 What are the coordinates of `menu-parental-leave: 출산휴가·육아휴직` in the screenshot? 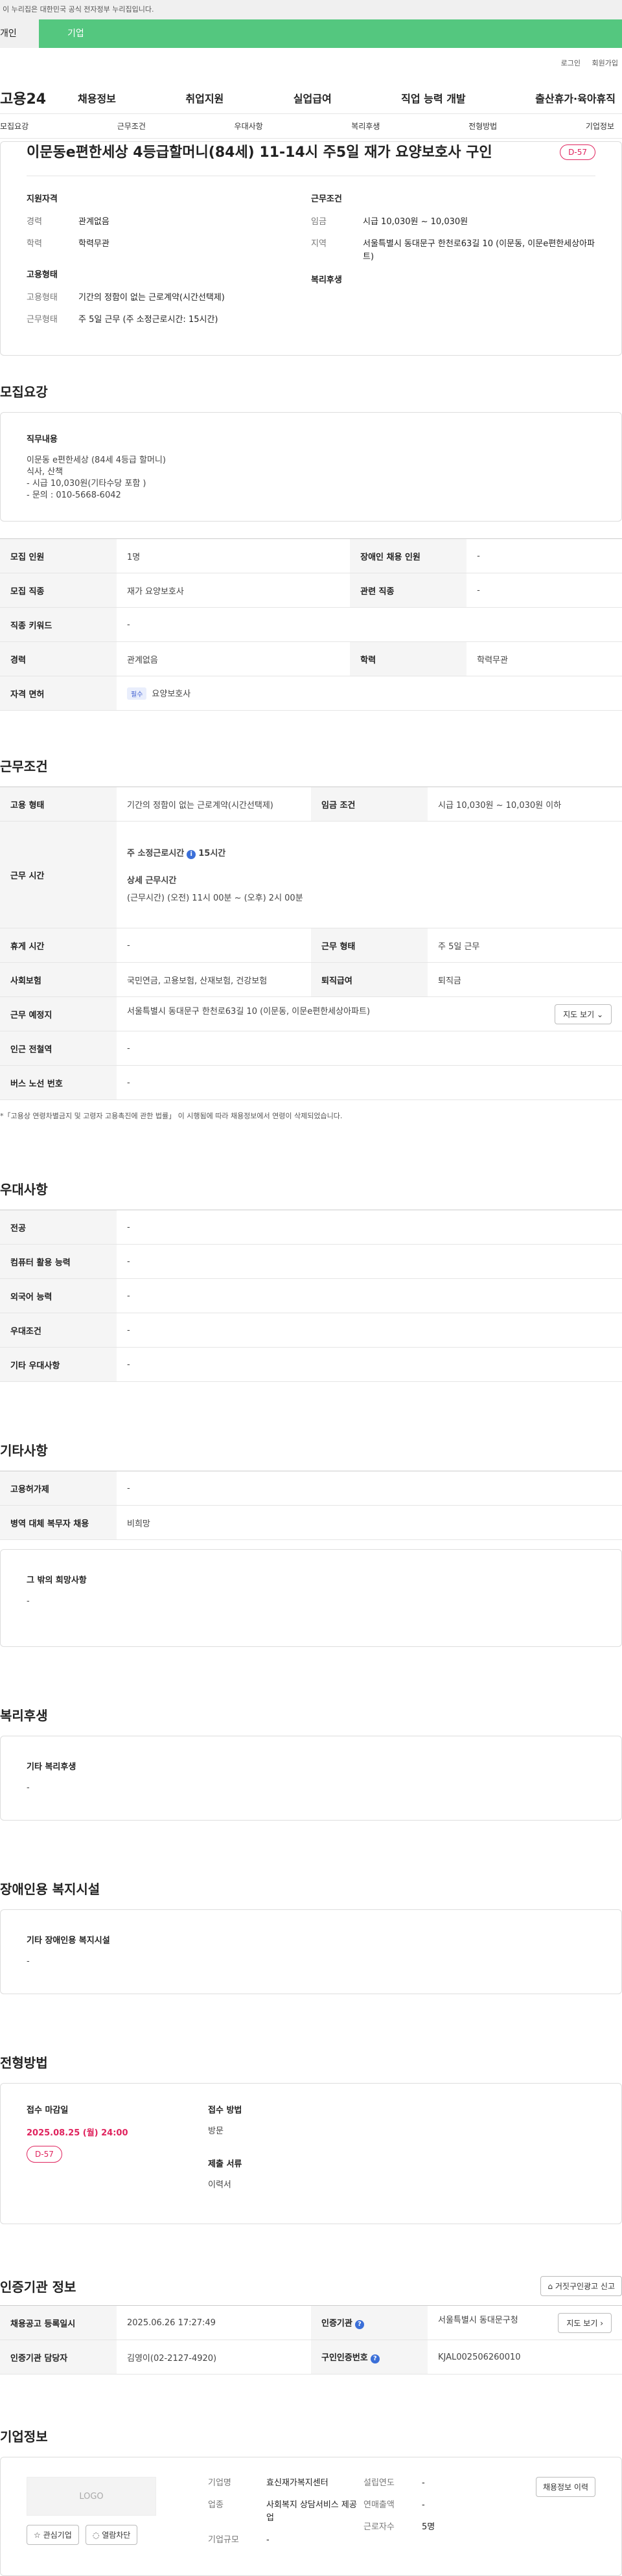 It's located at (575, 98).